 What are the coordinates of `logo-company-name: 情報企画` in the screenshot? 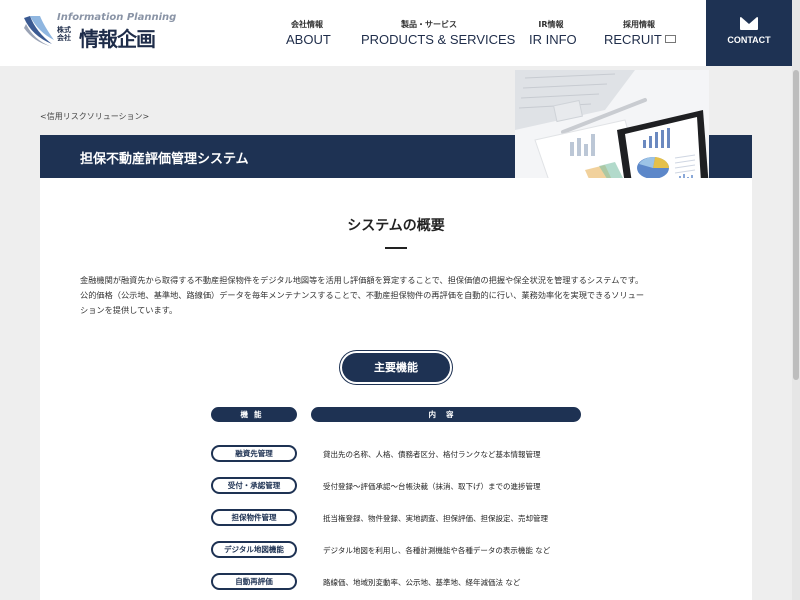 It's located at (117, 39).